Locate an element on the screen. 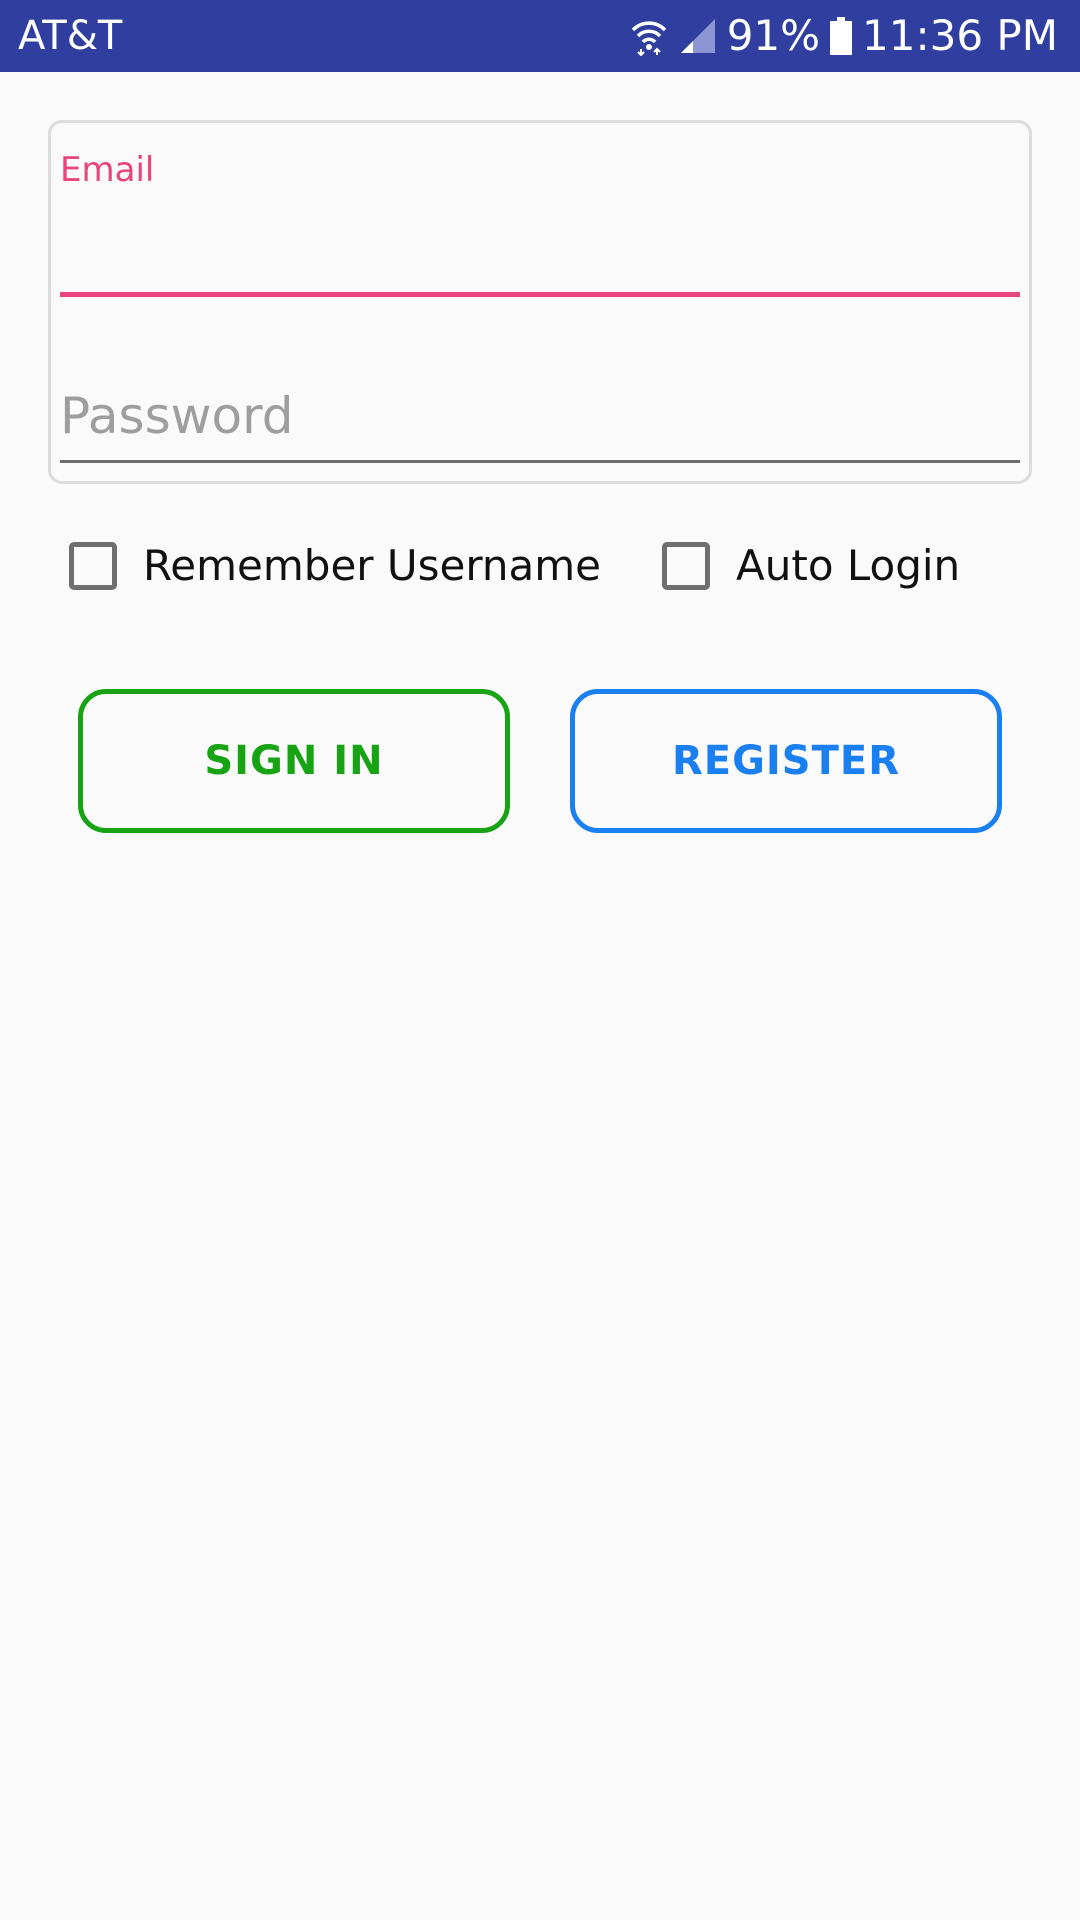  auto-login-option: Auto Login is located at coordinates (811, 566).